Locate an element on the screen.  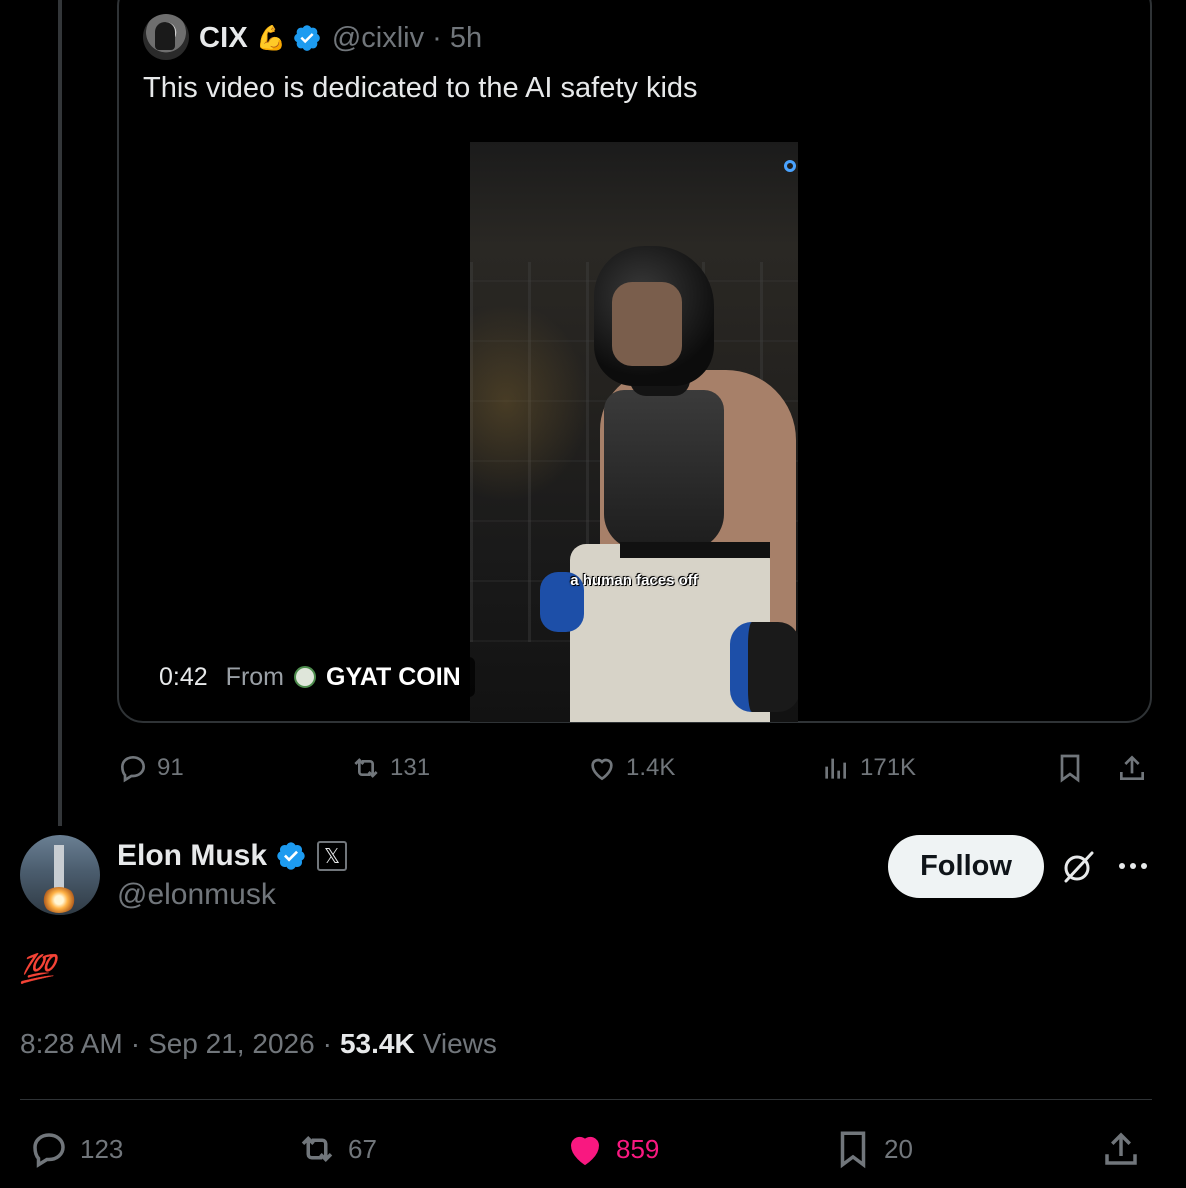
video-duration: 0:42 is located at coordinates (183, 676).